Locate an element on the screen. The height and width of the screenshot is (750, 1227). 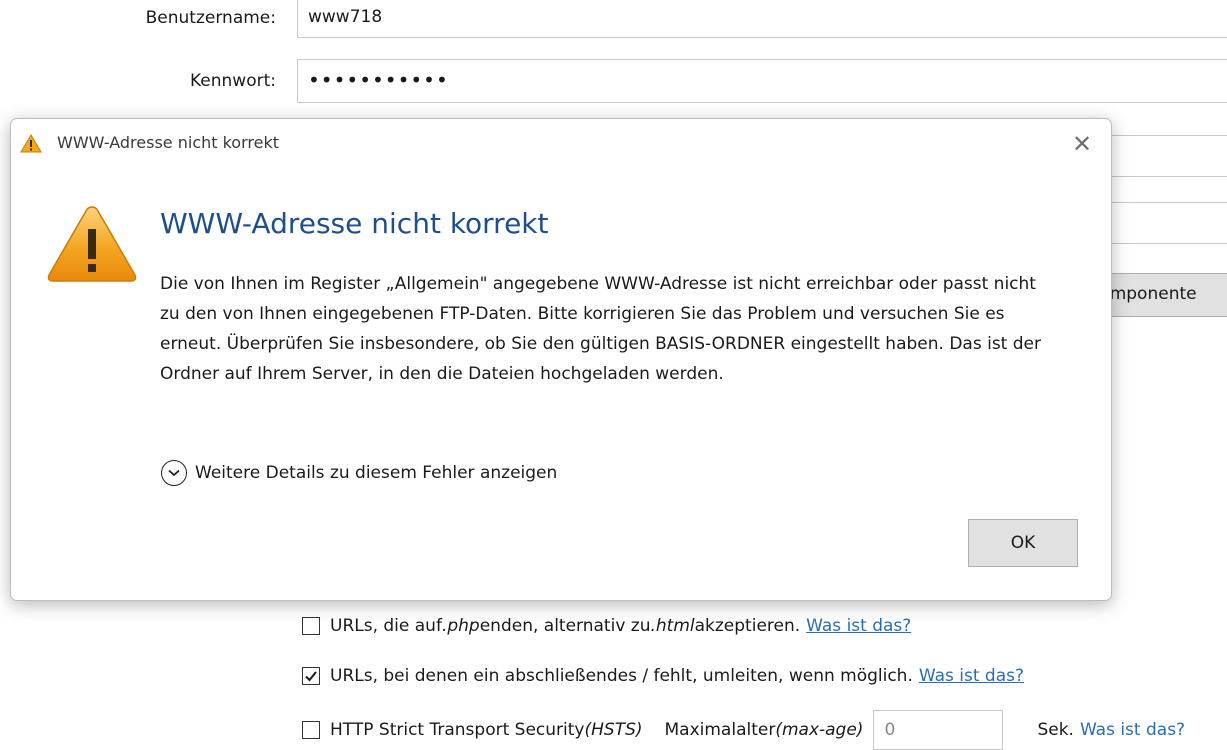
username-input: www718 is located at coordinates (762, 19).